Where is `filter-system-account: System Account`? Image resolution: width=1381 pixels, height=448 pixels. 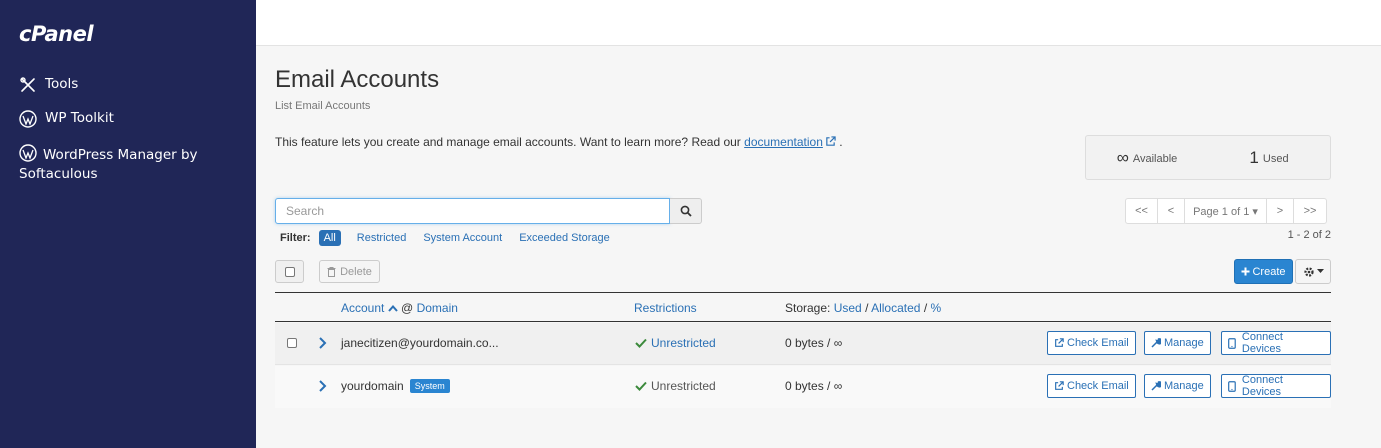 filter-system-account: System Account is located at coordinates (462, 238).